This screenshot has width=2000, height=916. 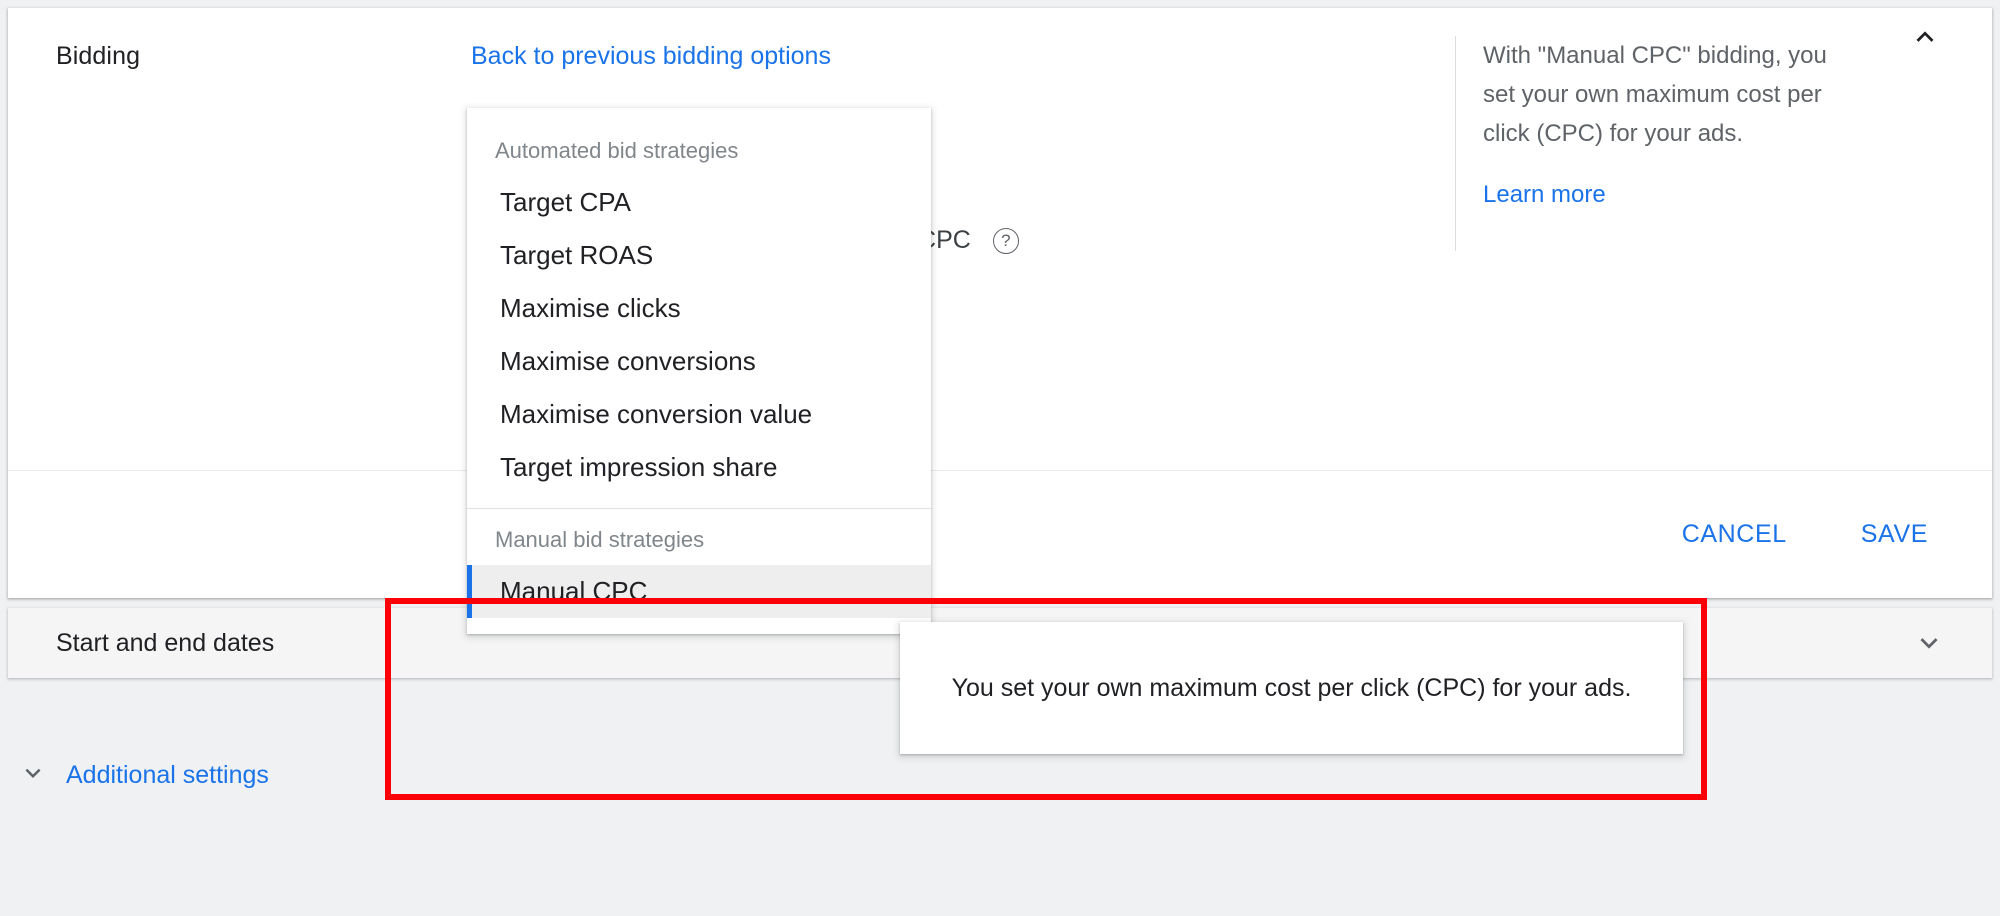 What do you see at coordinates (617, 150) in the screenshot?
I see `automated-bid-strategies-group-label: Automated bid strategies` at bounding box center [617, 150].